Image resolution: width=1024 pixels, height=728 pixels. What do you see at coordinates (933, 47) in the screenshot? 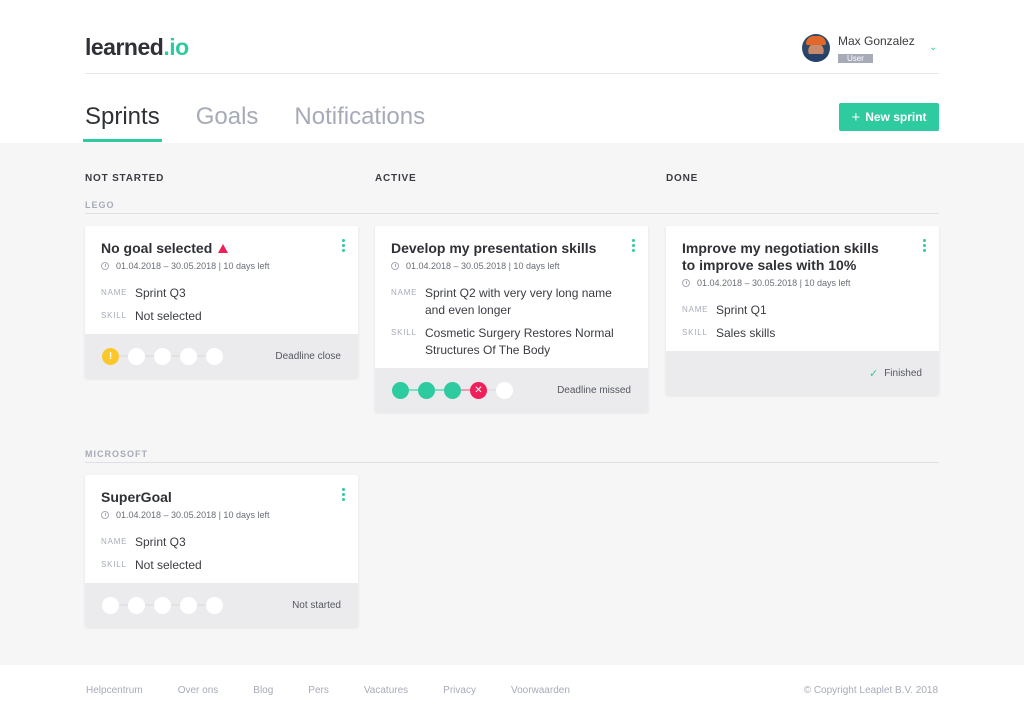
I see `chevron-down-icon: ⌄` at bounding box center [933, 47].